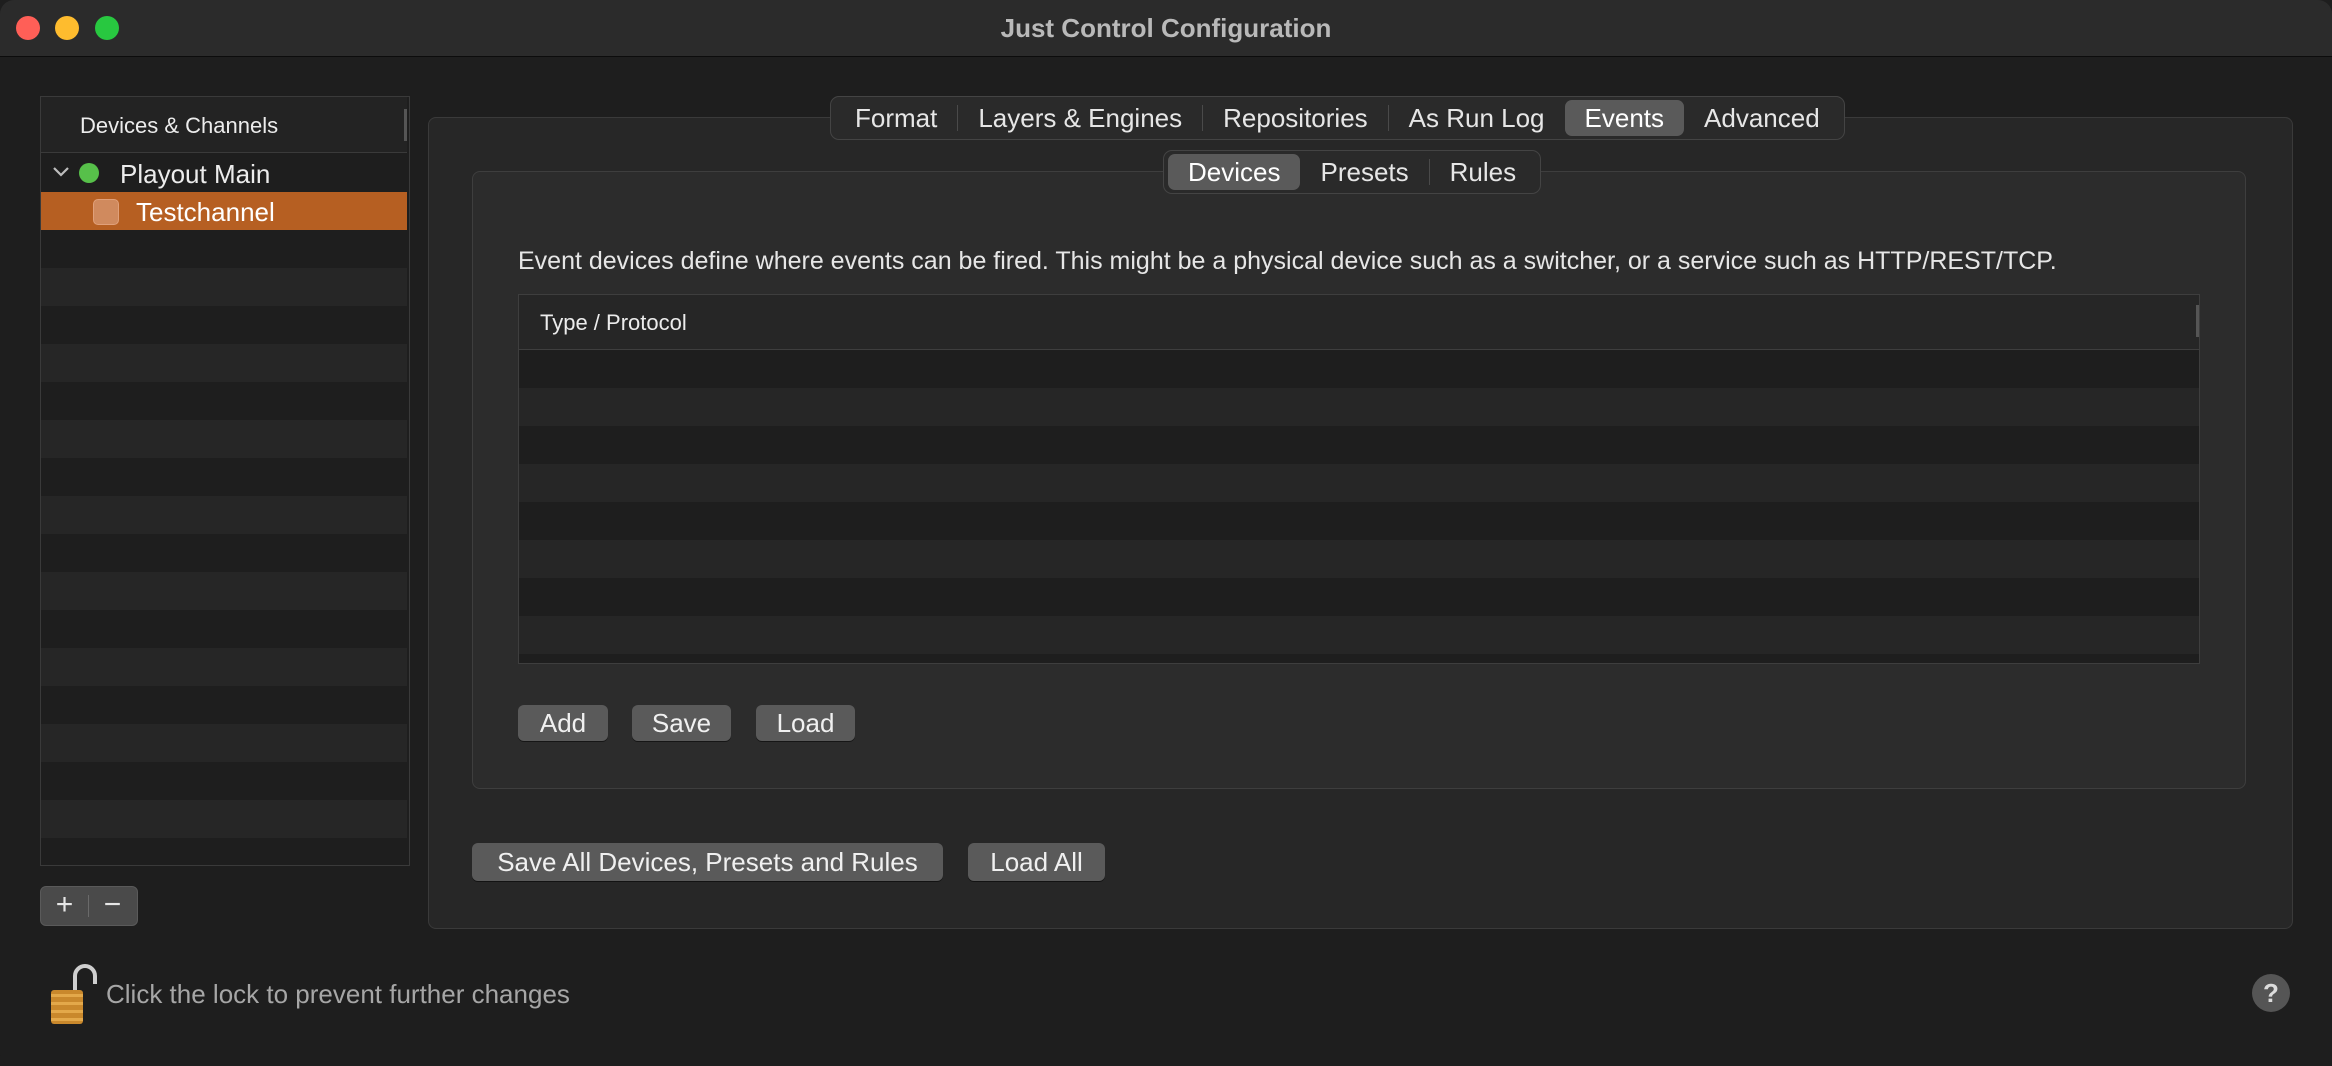 This screenshot has height=1066, width=2332. I want to click on sidebar-header-label: Devices & Channels, so click(179, 125).